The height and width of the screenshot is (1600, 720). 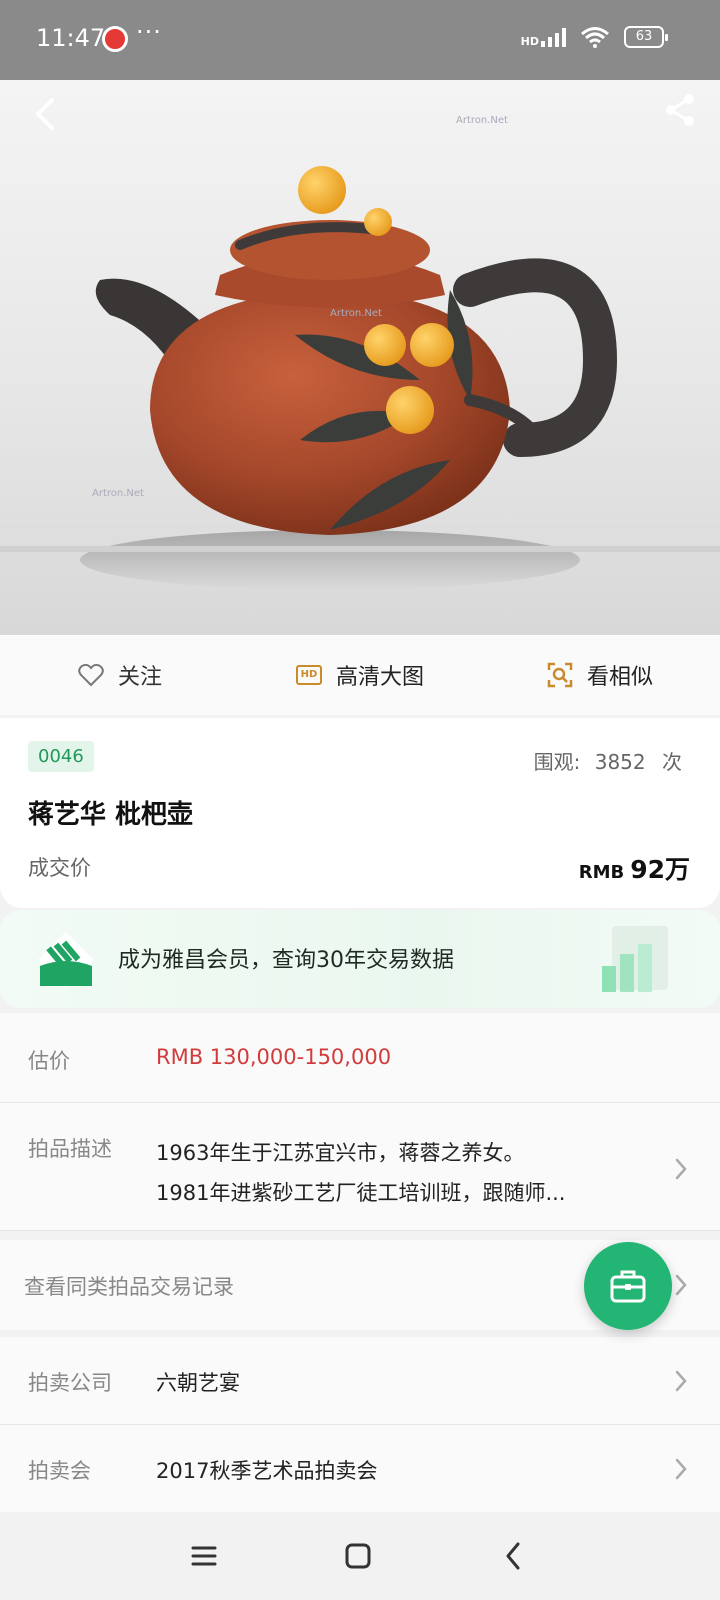 I want to click on menu-icon, so click(x=204, y=1556).